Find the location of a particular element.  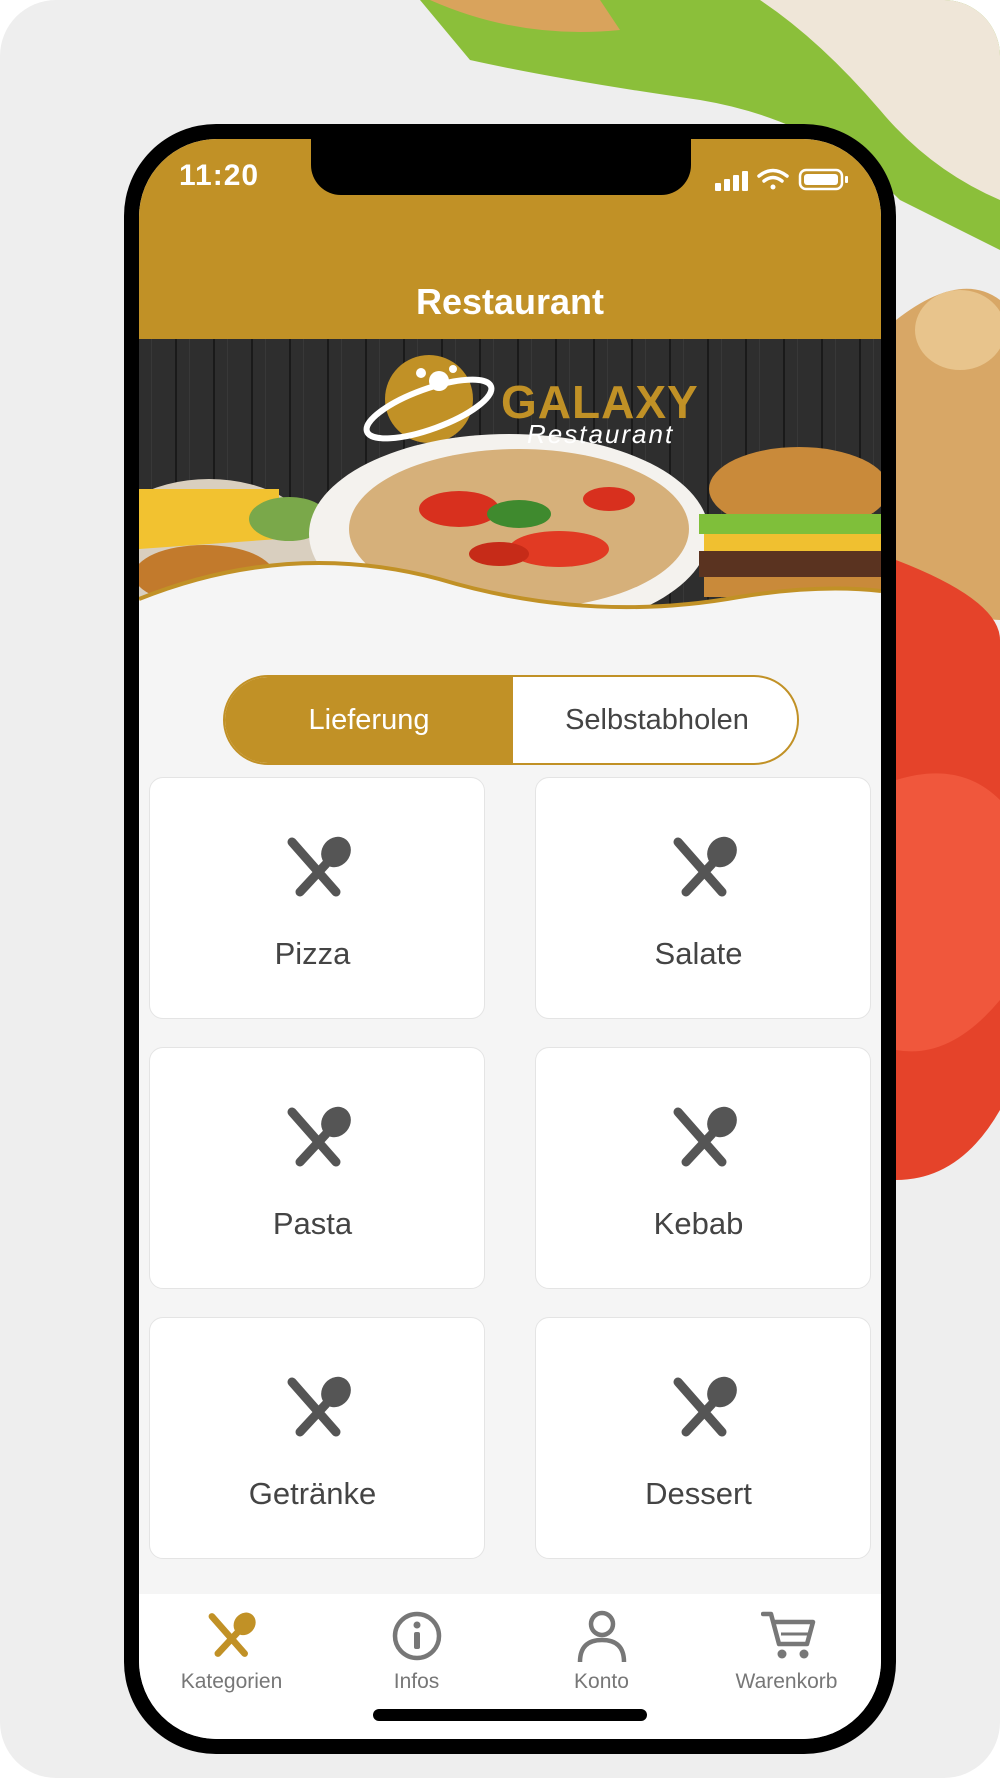

tab-warenkorb: Warenkorb is located at coordinates (786, 1649).